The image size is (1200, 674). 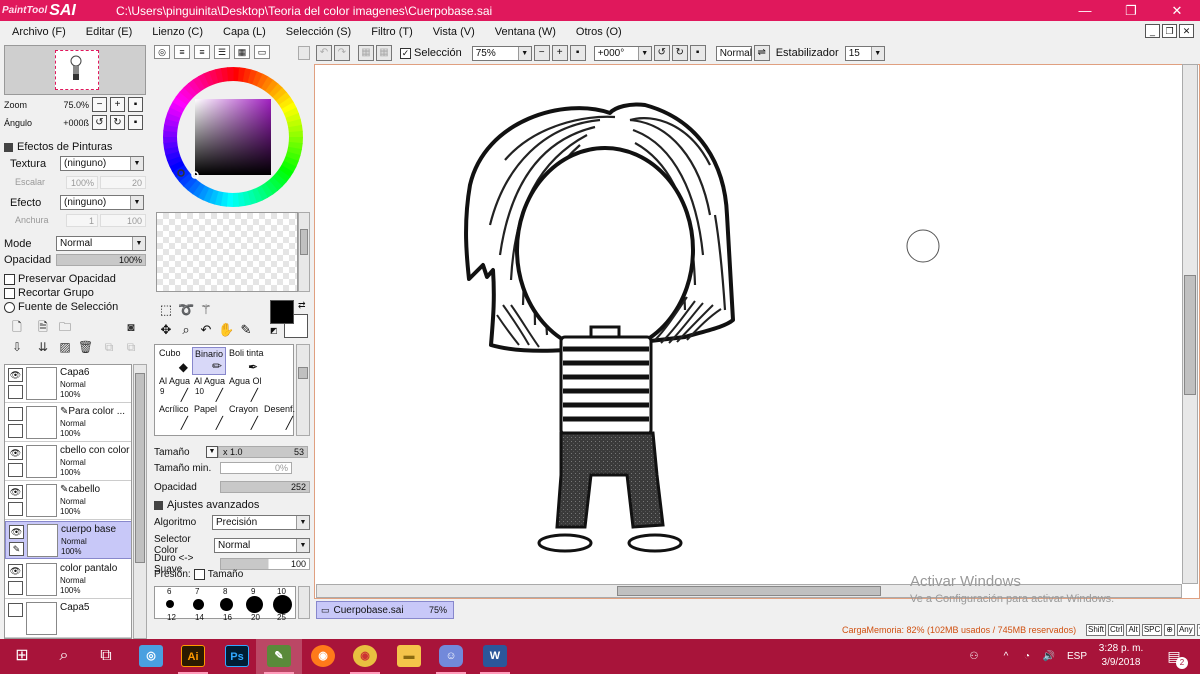 I want to click on taskbar-app-photoshop: Ps, so click(x=237, y=656).